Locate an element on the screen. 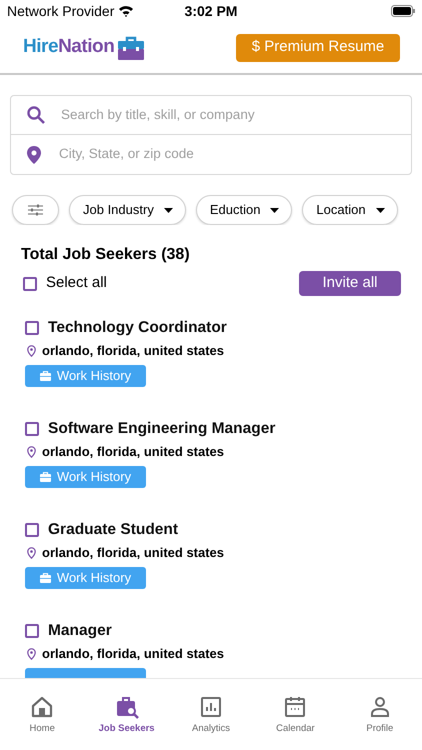  tab-bar-item: Analytics is located at coordinates (211, 715).